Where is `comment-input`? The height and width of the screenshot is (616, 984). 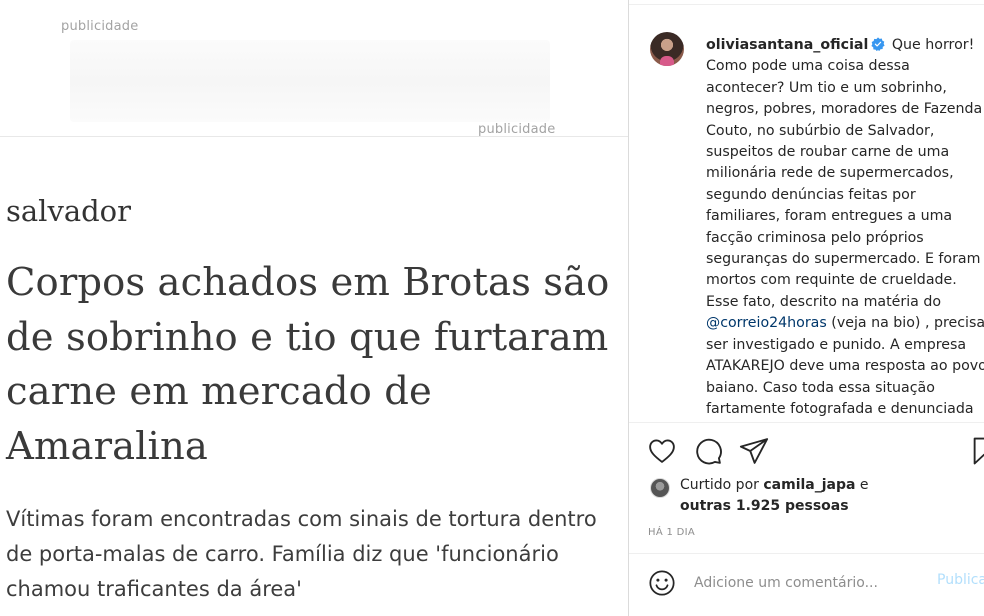
comment-input is located at coordinates (809, 583).